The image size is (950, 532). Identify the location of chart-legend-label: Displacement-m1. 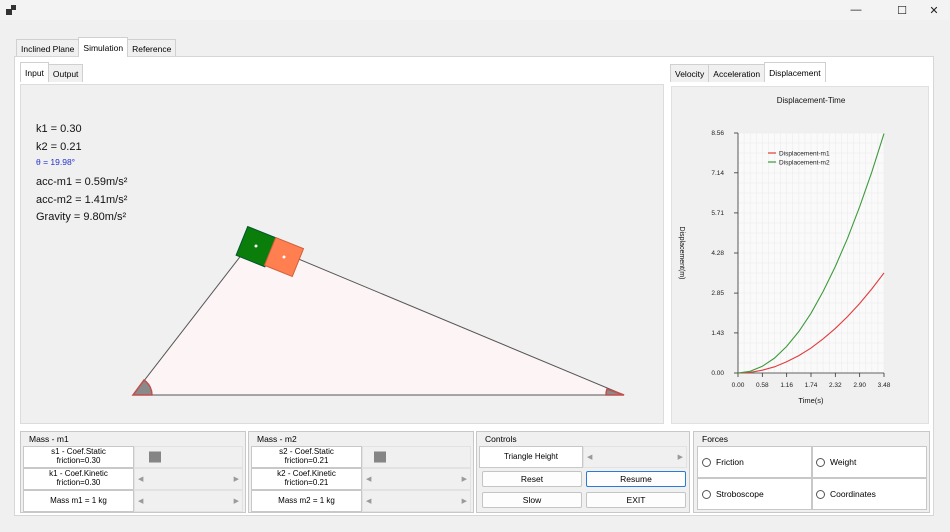
(804, 153).